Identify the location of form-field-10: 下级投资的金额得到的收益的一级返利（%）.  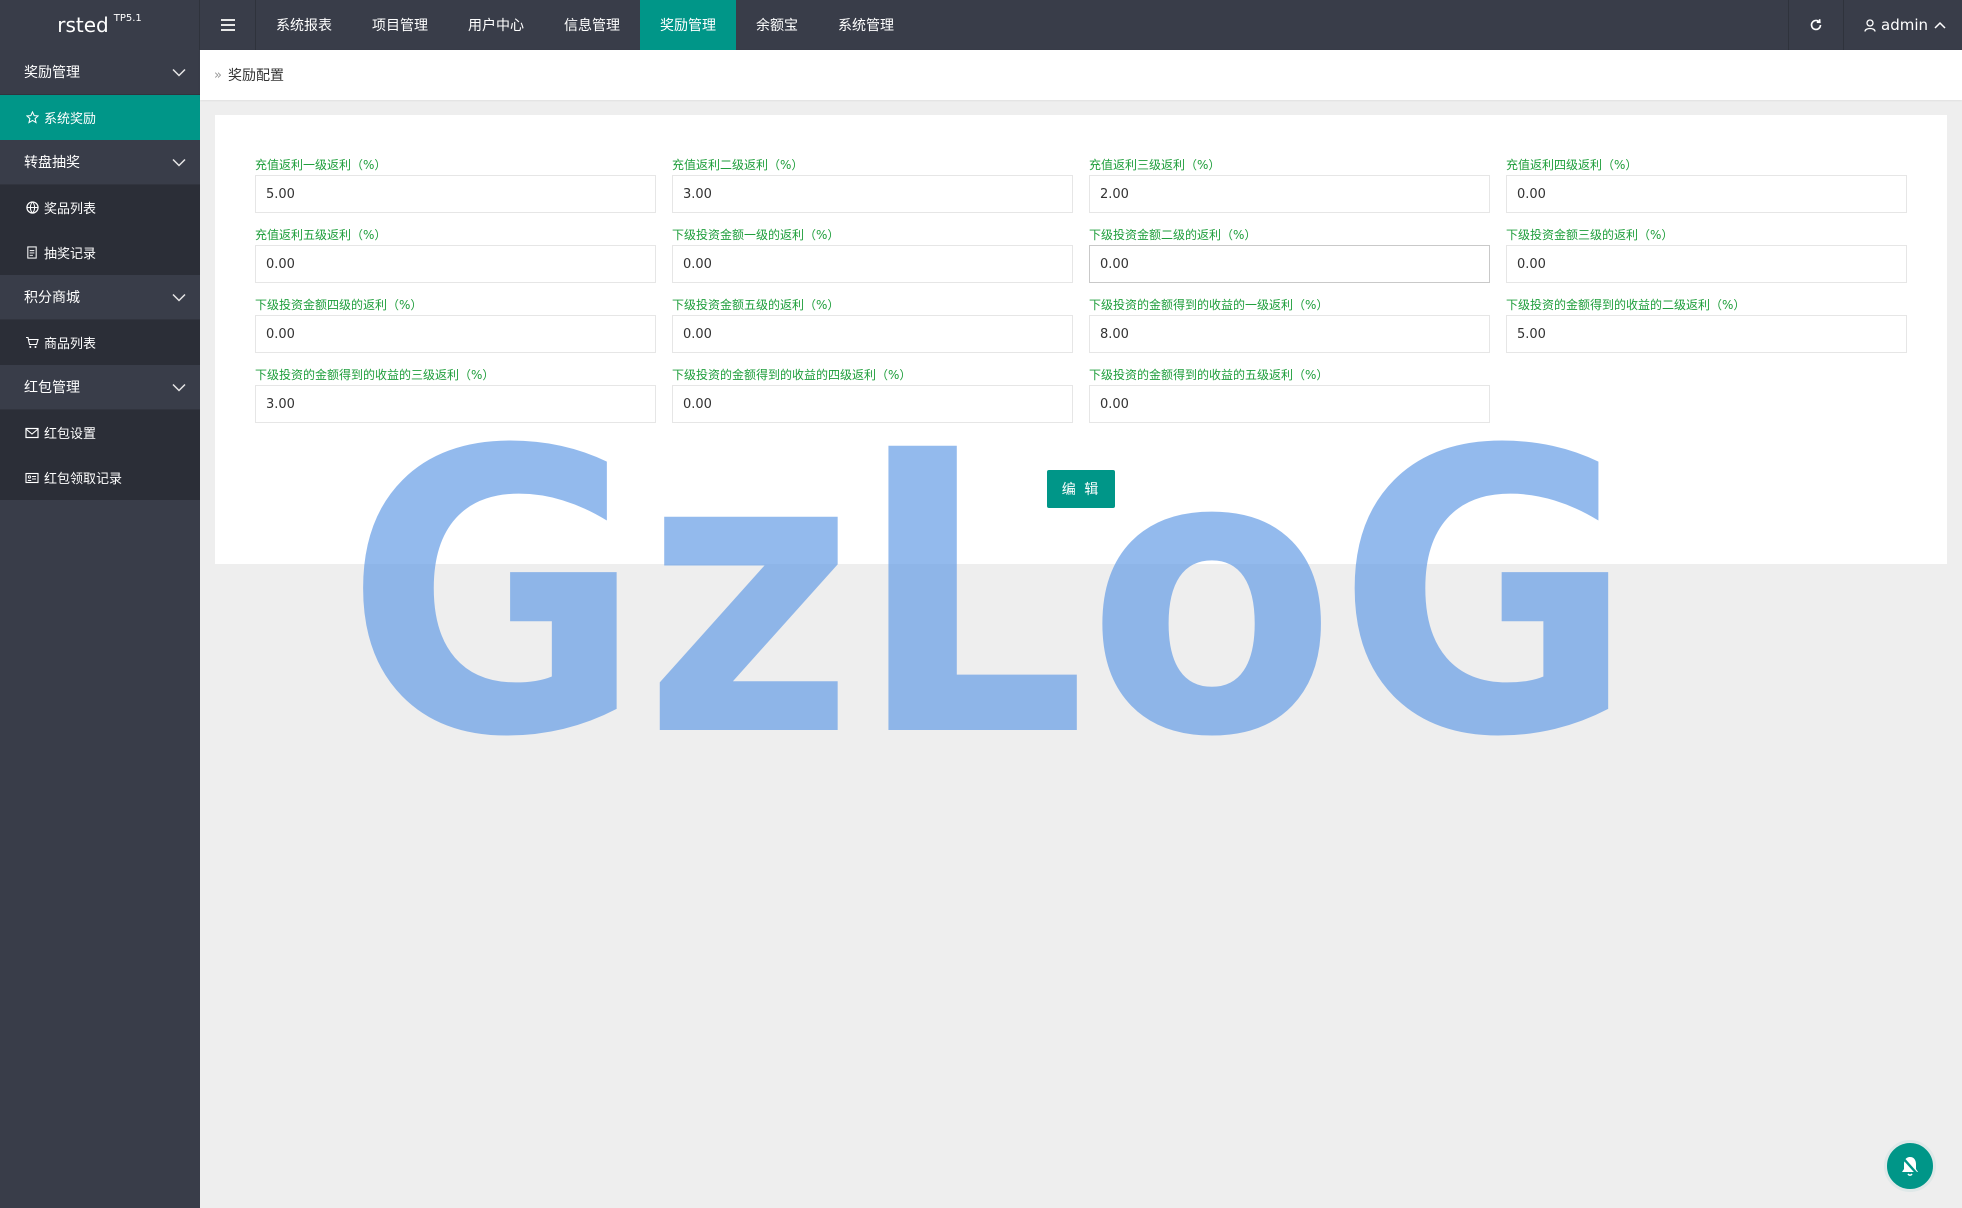
(1289, 324).